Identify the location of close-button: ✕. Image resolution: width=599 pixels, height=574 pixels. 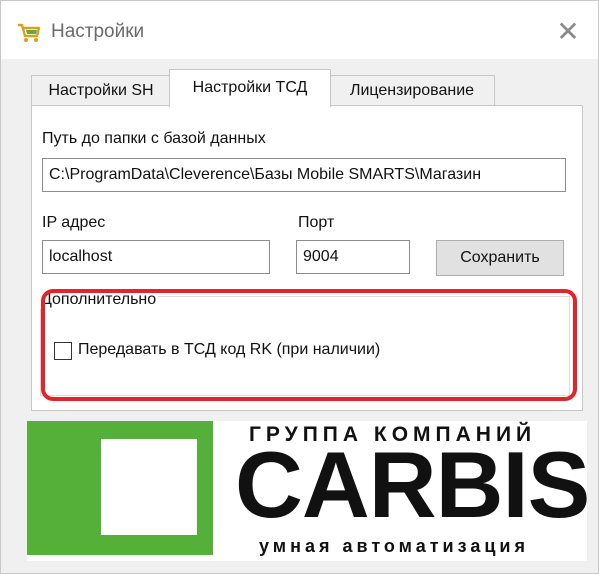
(568, 32).